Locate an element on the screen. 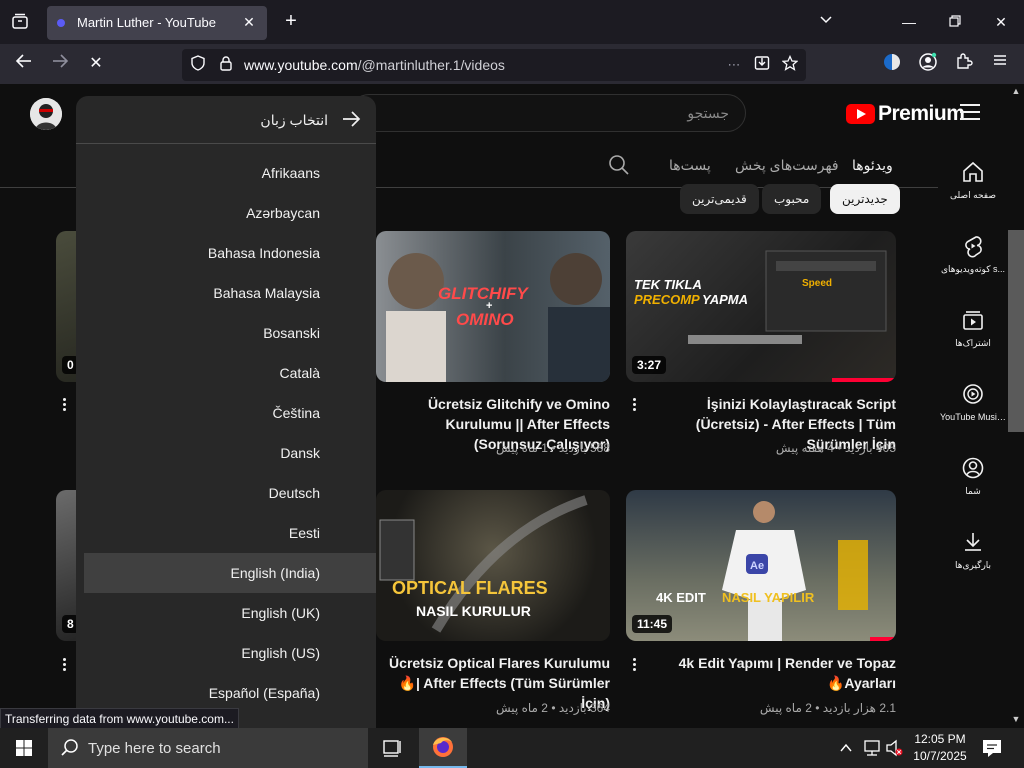 This screenshot has height=768, width=1024. windows-logo-icon is located at coordinates (24, 748).